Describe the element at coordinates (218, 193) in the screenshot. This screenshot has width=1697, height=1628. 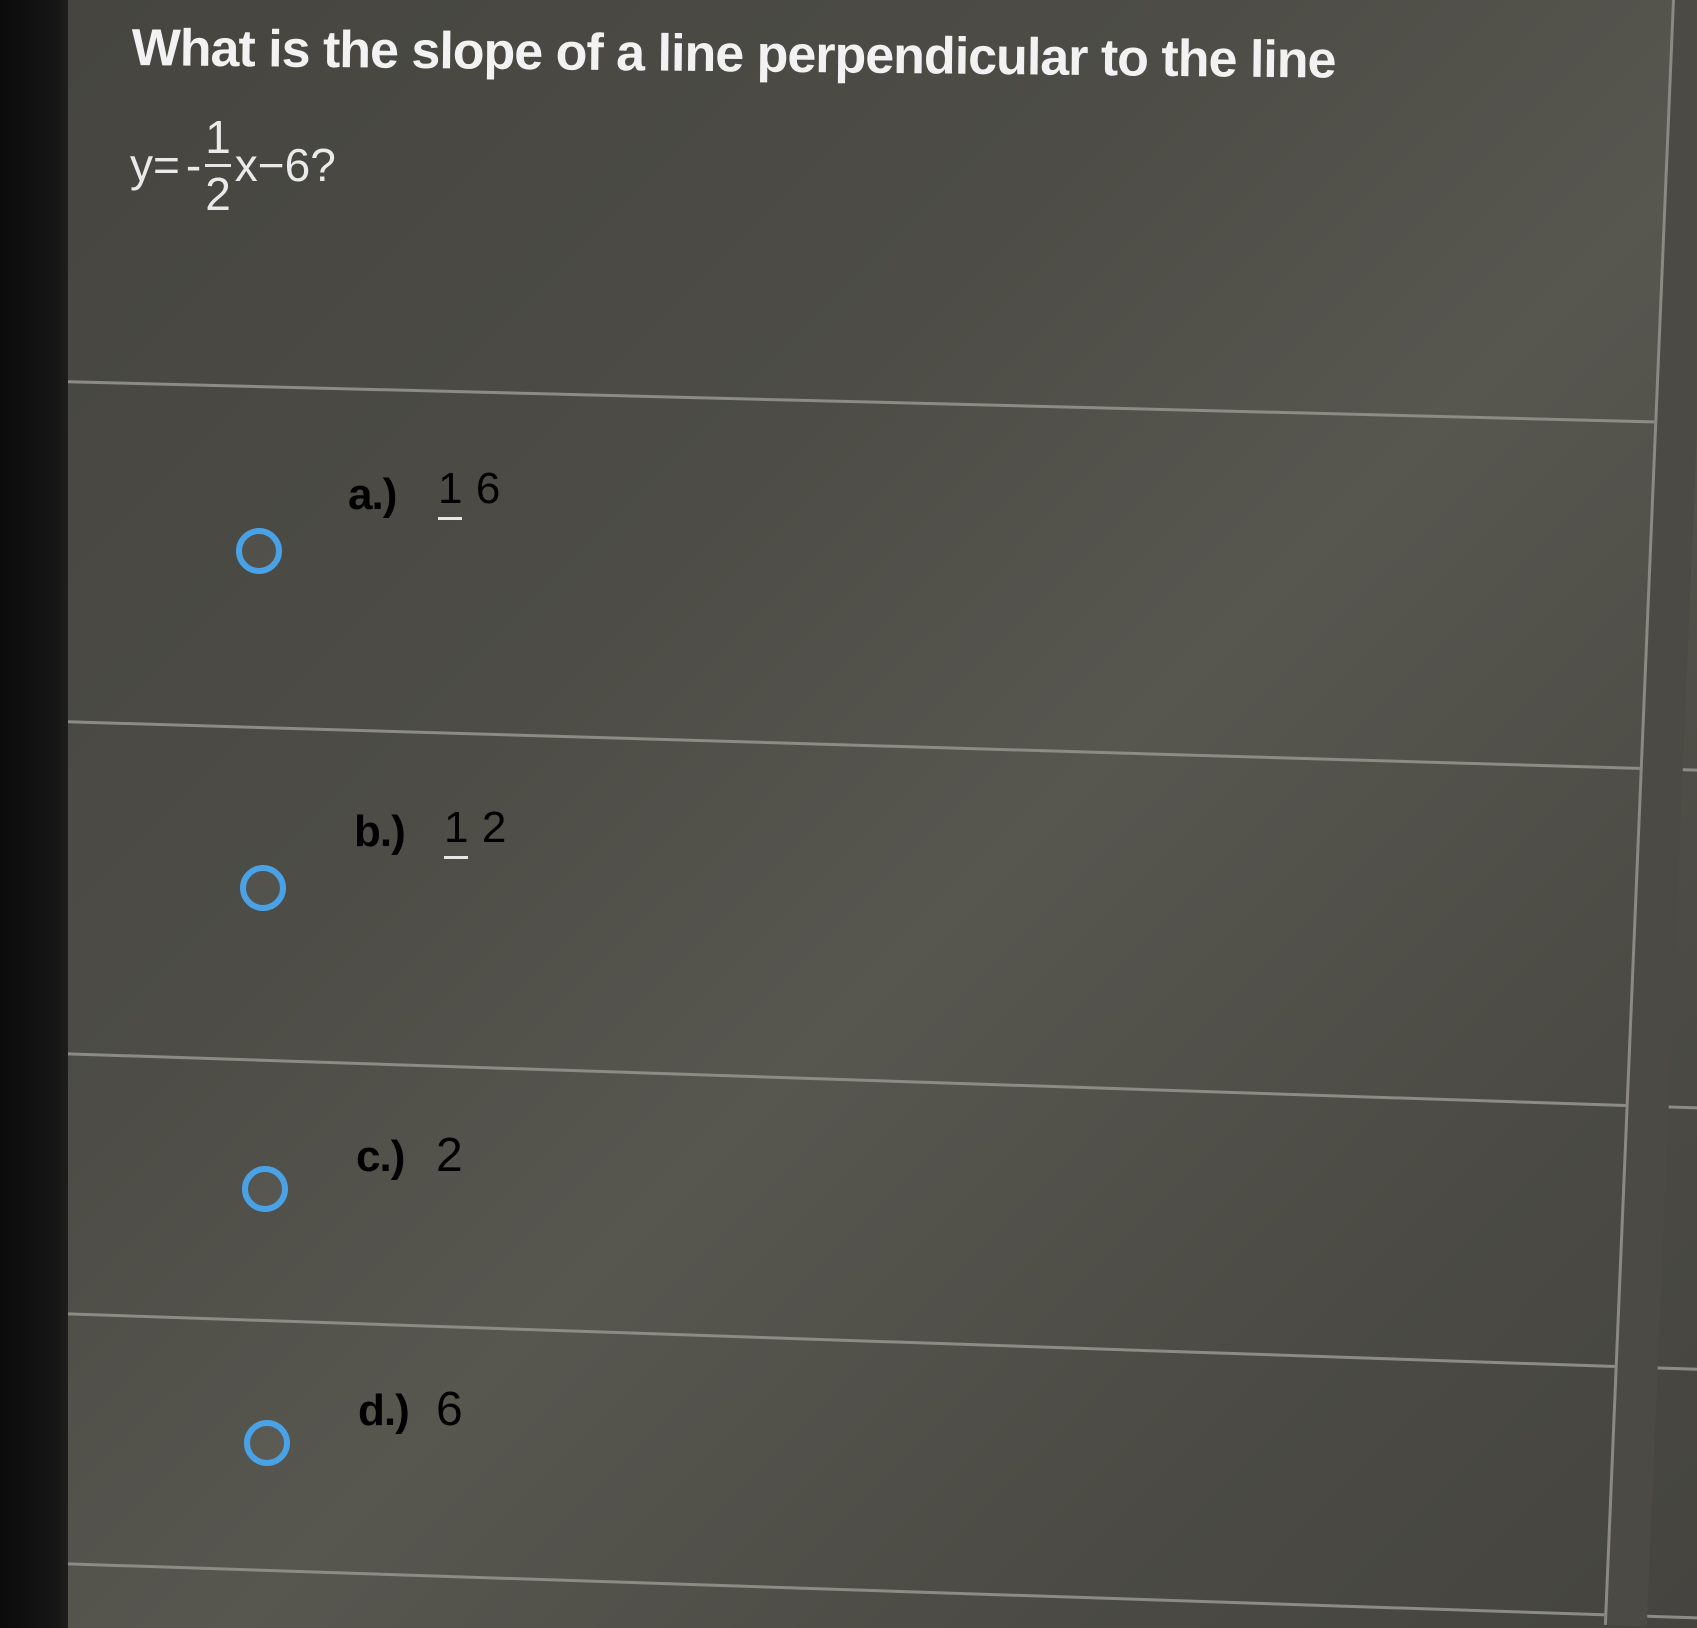
I see `equation-denominator: 2` at that location.